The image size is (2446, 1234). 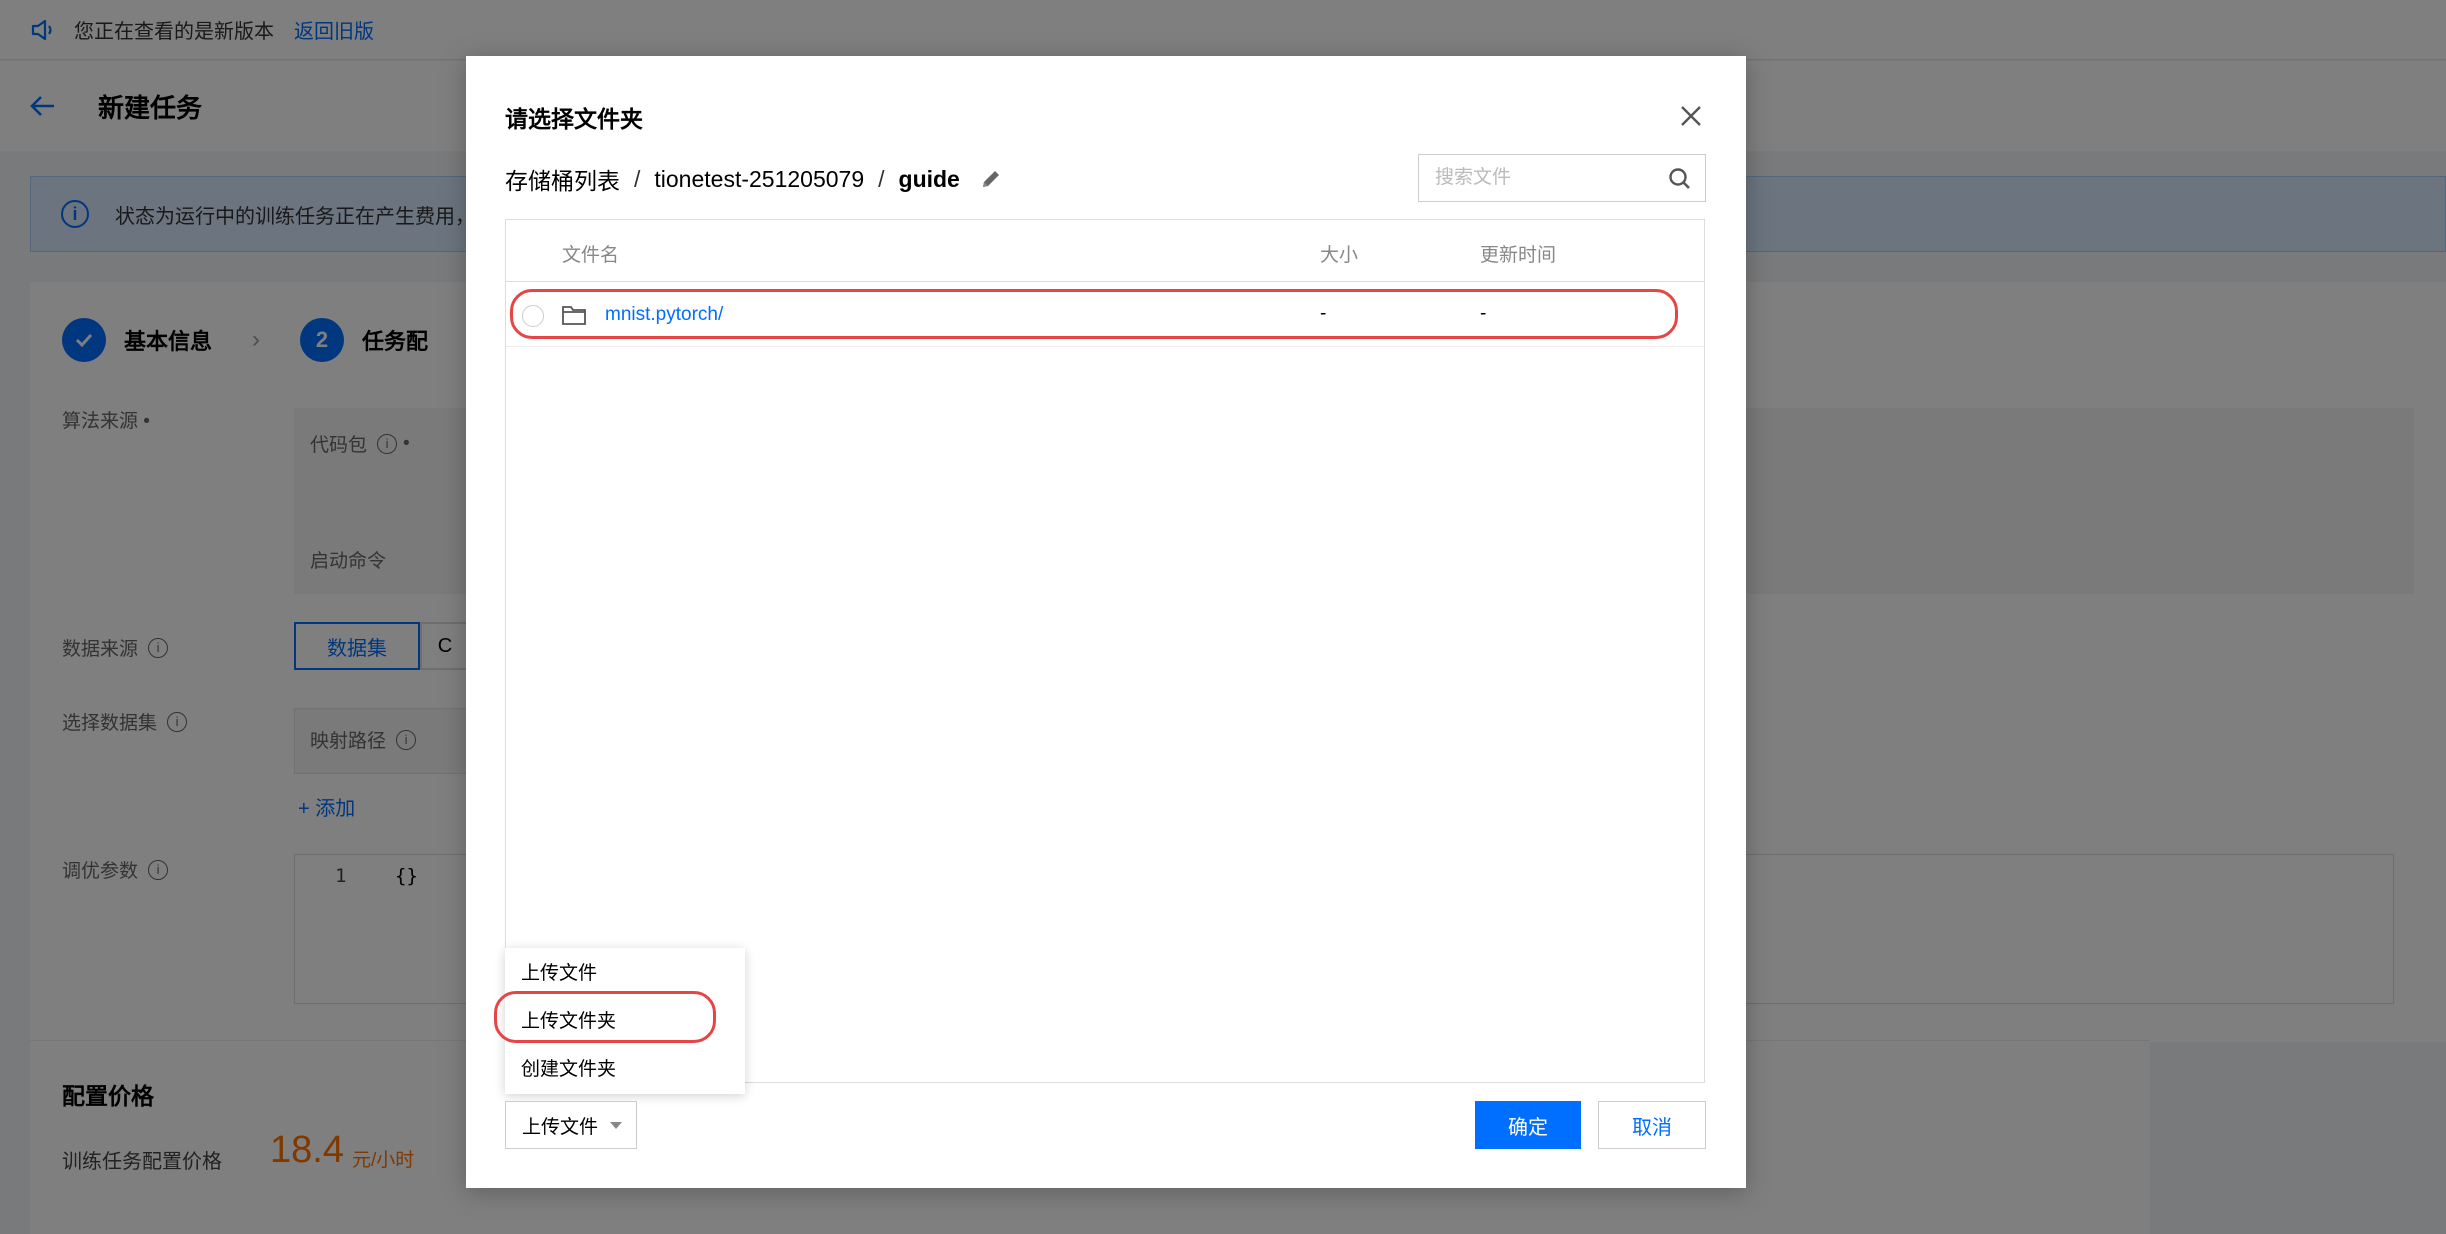 I want to click on upload-dropdown-menu: 上传文件 上传文件夹 创建文件夹, so click(x=625, y=1021).